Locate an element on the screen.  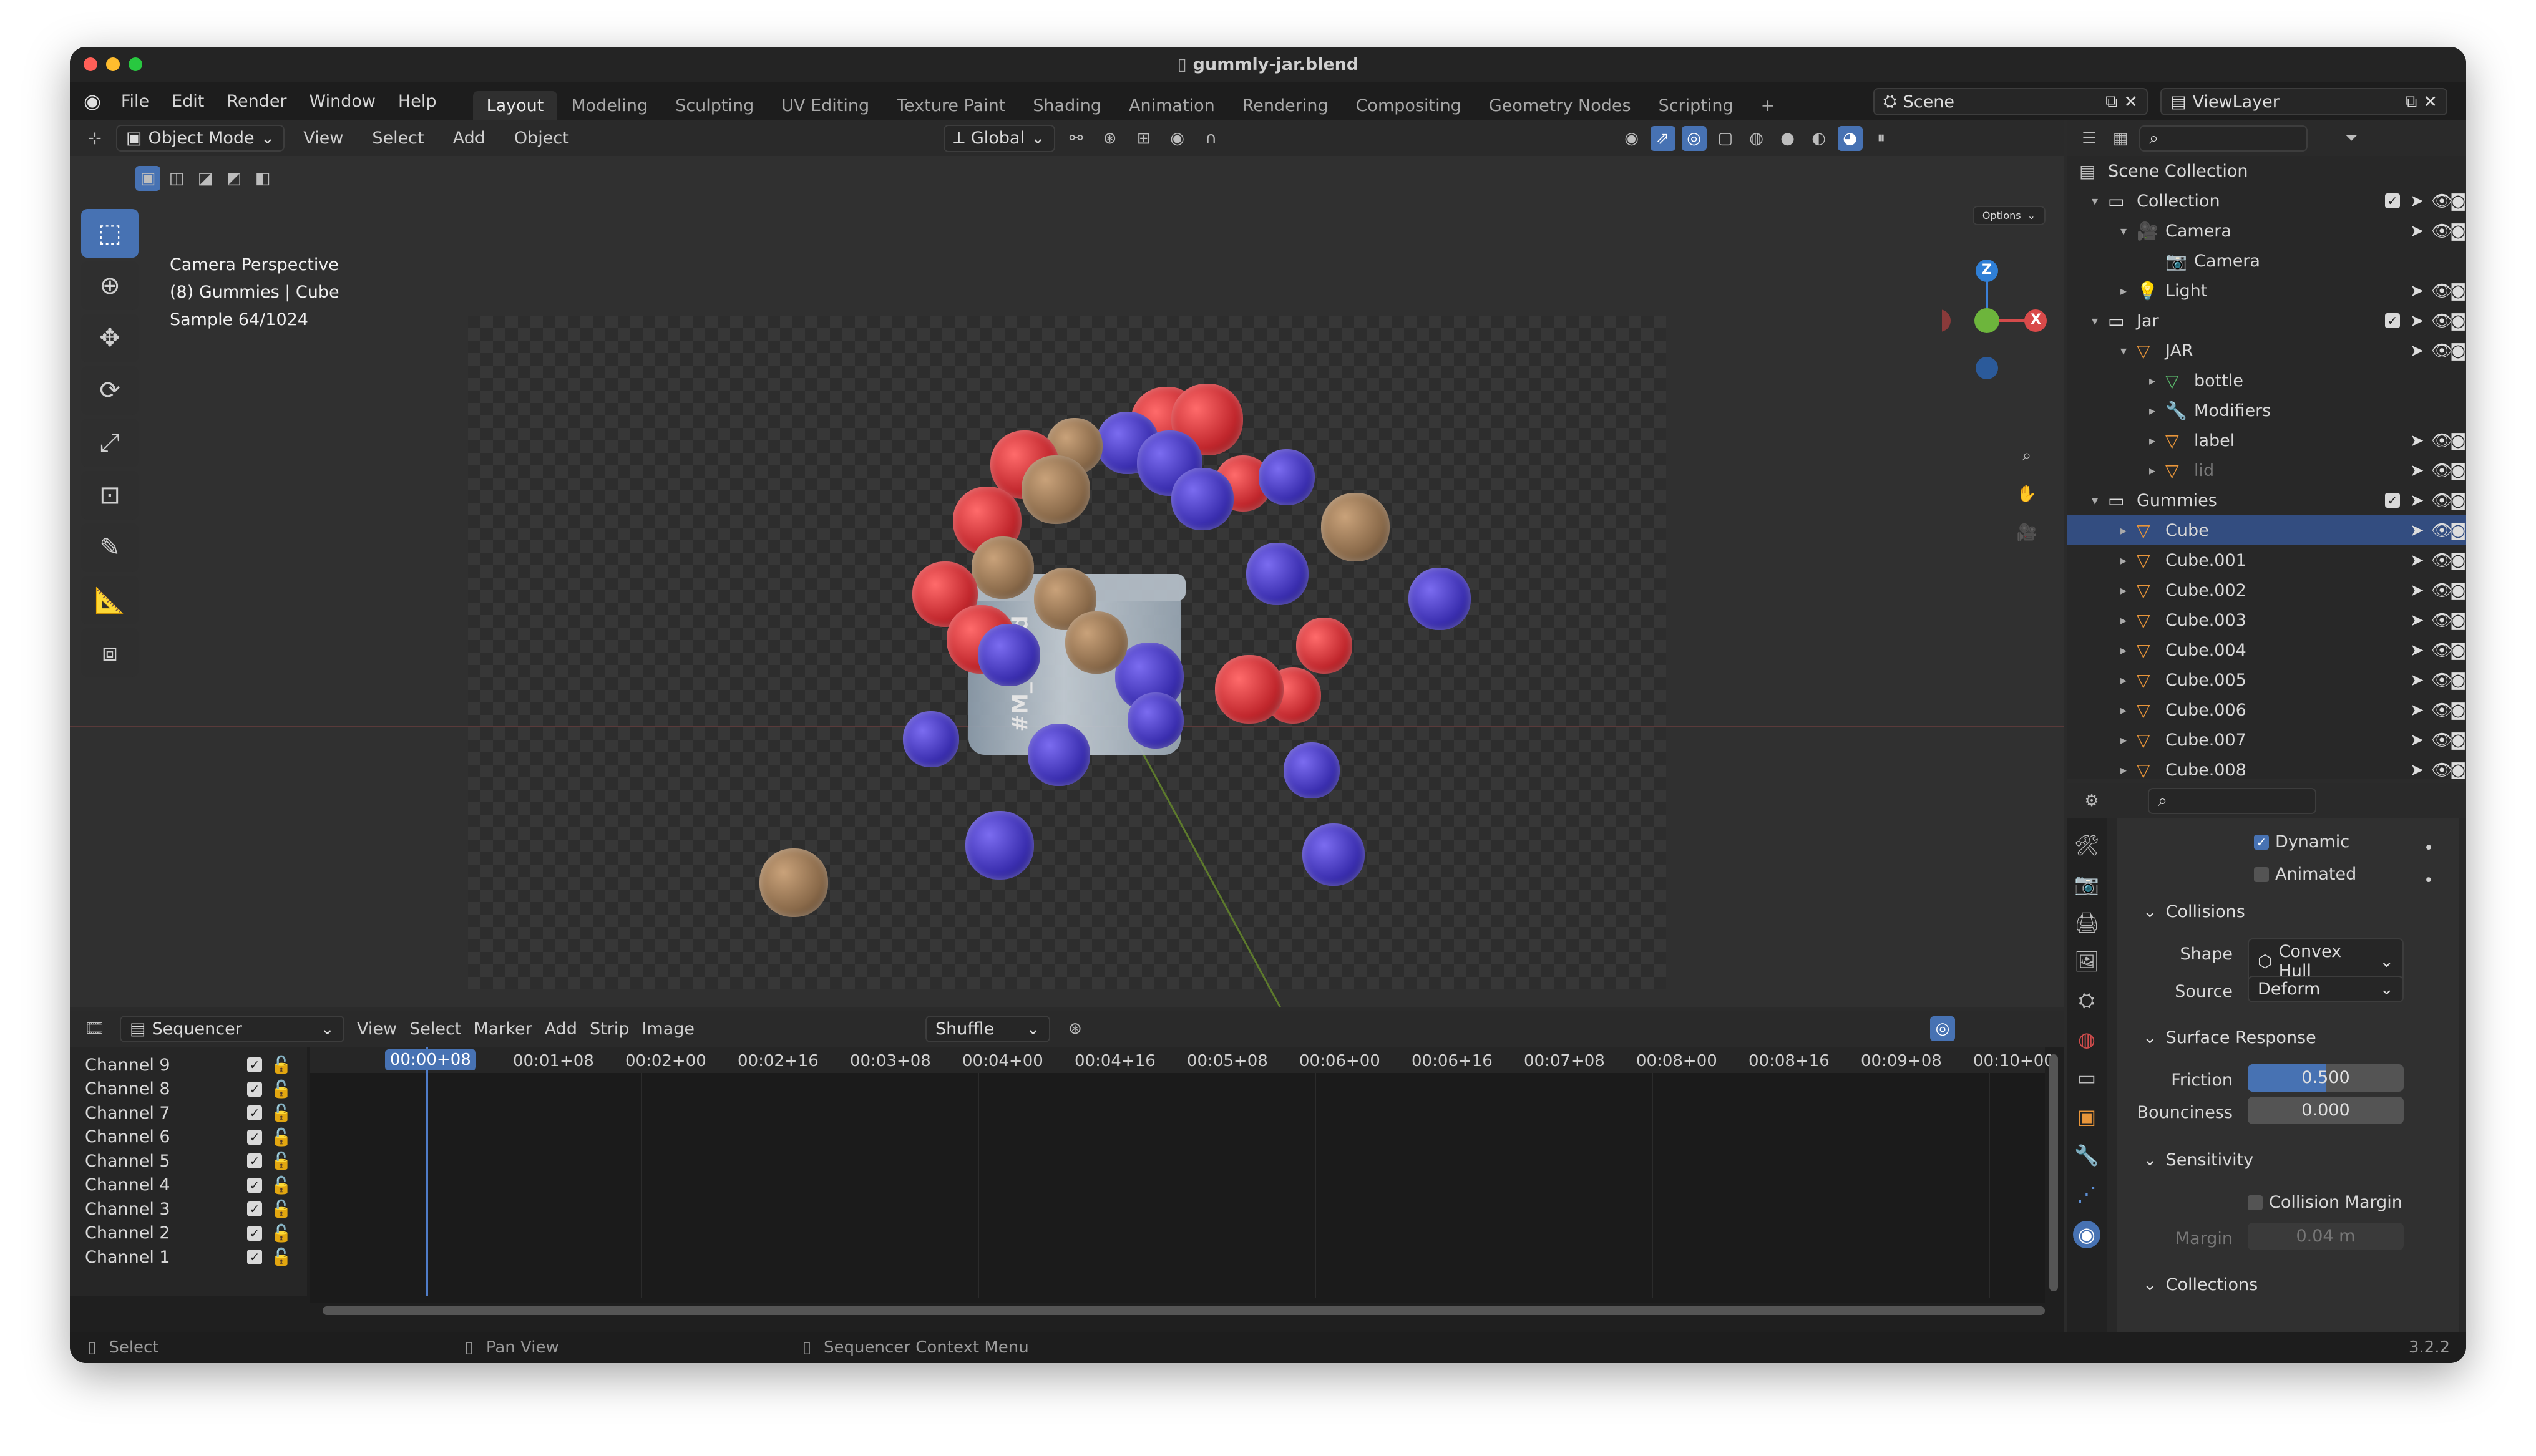
menu-window: Window is located at coordinates (342, 101).